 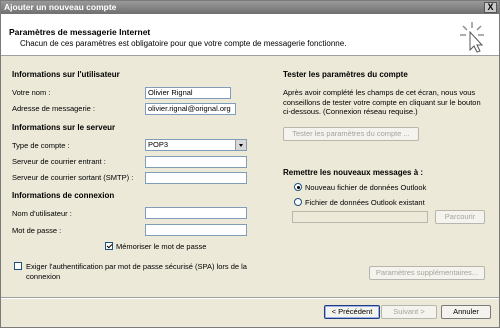 I want to click on name-label: Votre nom :, so click(x=31, y=92).